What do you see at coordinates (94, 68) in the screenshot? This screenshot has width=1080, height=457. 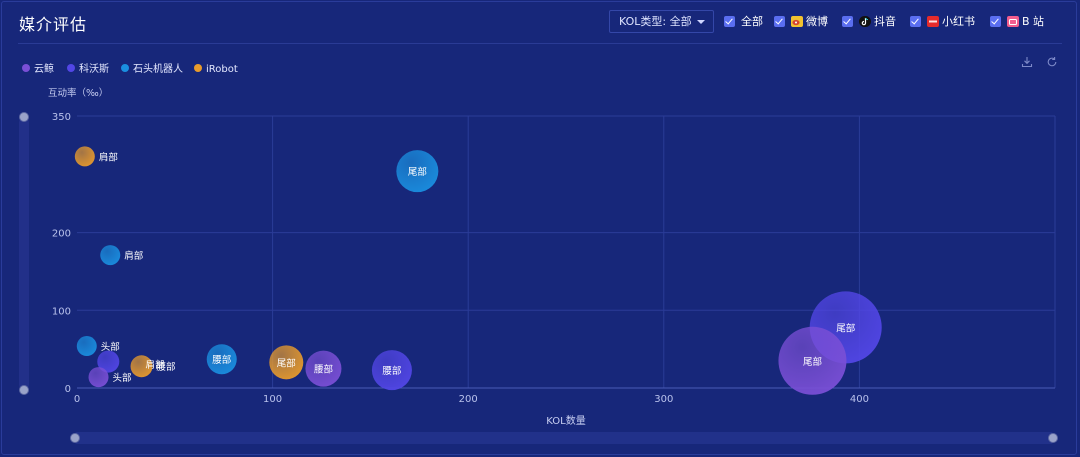 I see `legend-label: 科沃斯` at bounding box center [94, 68].